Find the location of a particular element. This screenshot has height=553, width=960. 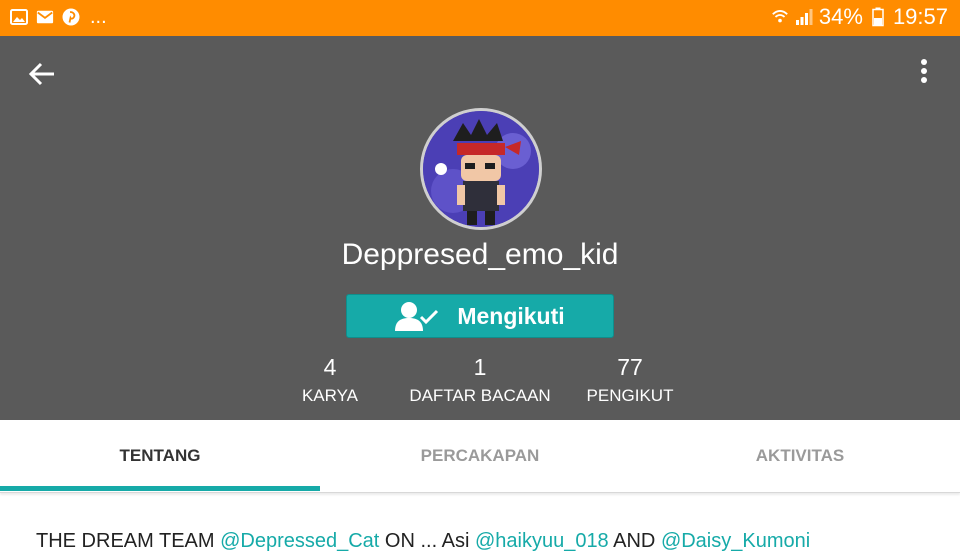

overflow-menu-button is located at coordinates (924, 72).